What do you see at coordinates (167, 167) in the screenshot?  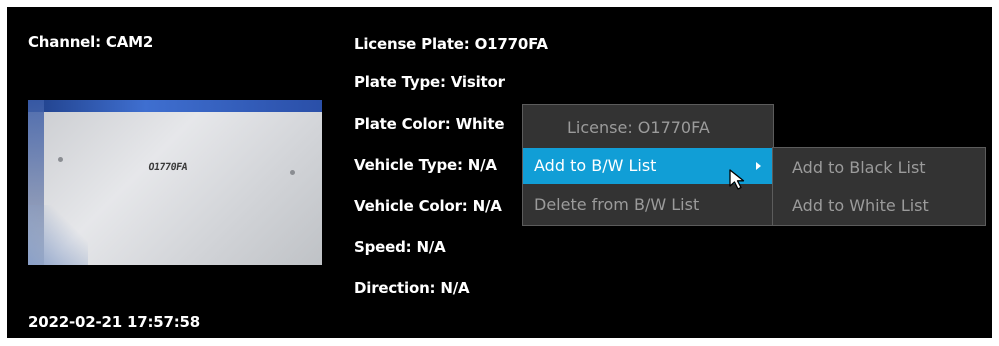 I see `snapshot-plate-text: O1770FA` at bounding box center [167, 167].